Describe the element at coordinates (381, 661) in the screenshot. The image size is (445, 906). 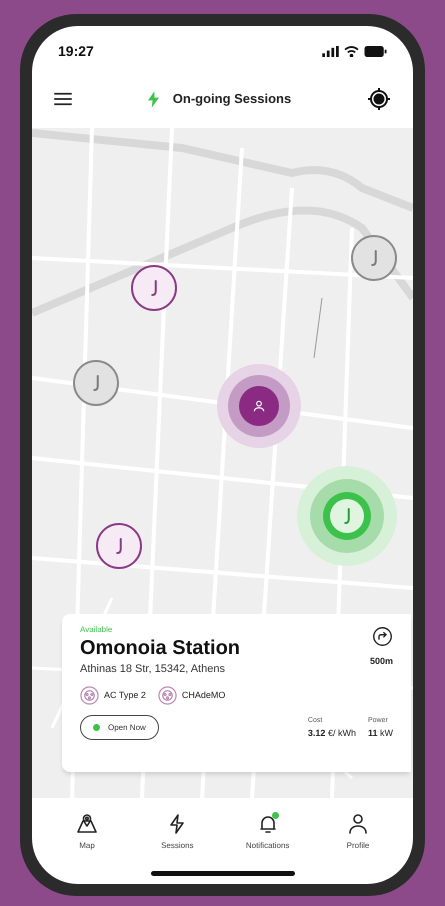
I see `distance-label: 500m` at that location.